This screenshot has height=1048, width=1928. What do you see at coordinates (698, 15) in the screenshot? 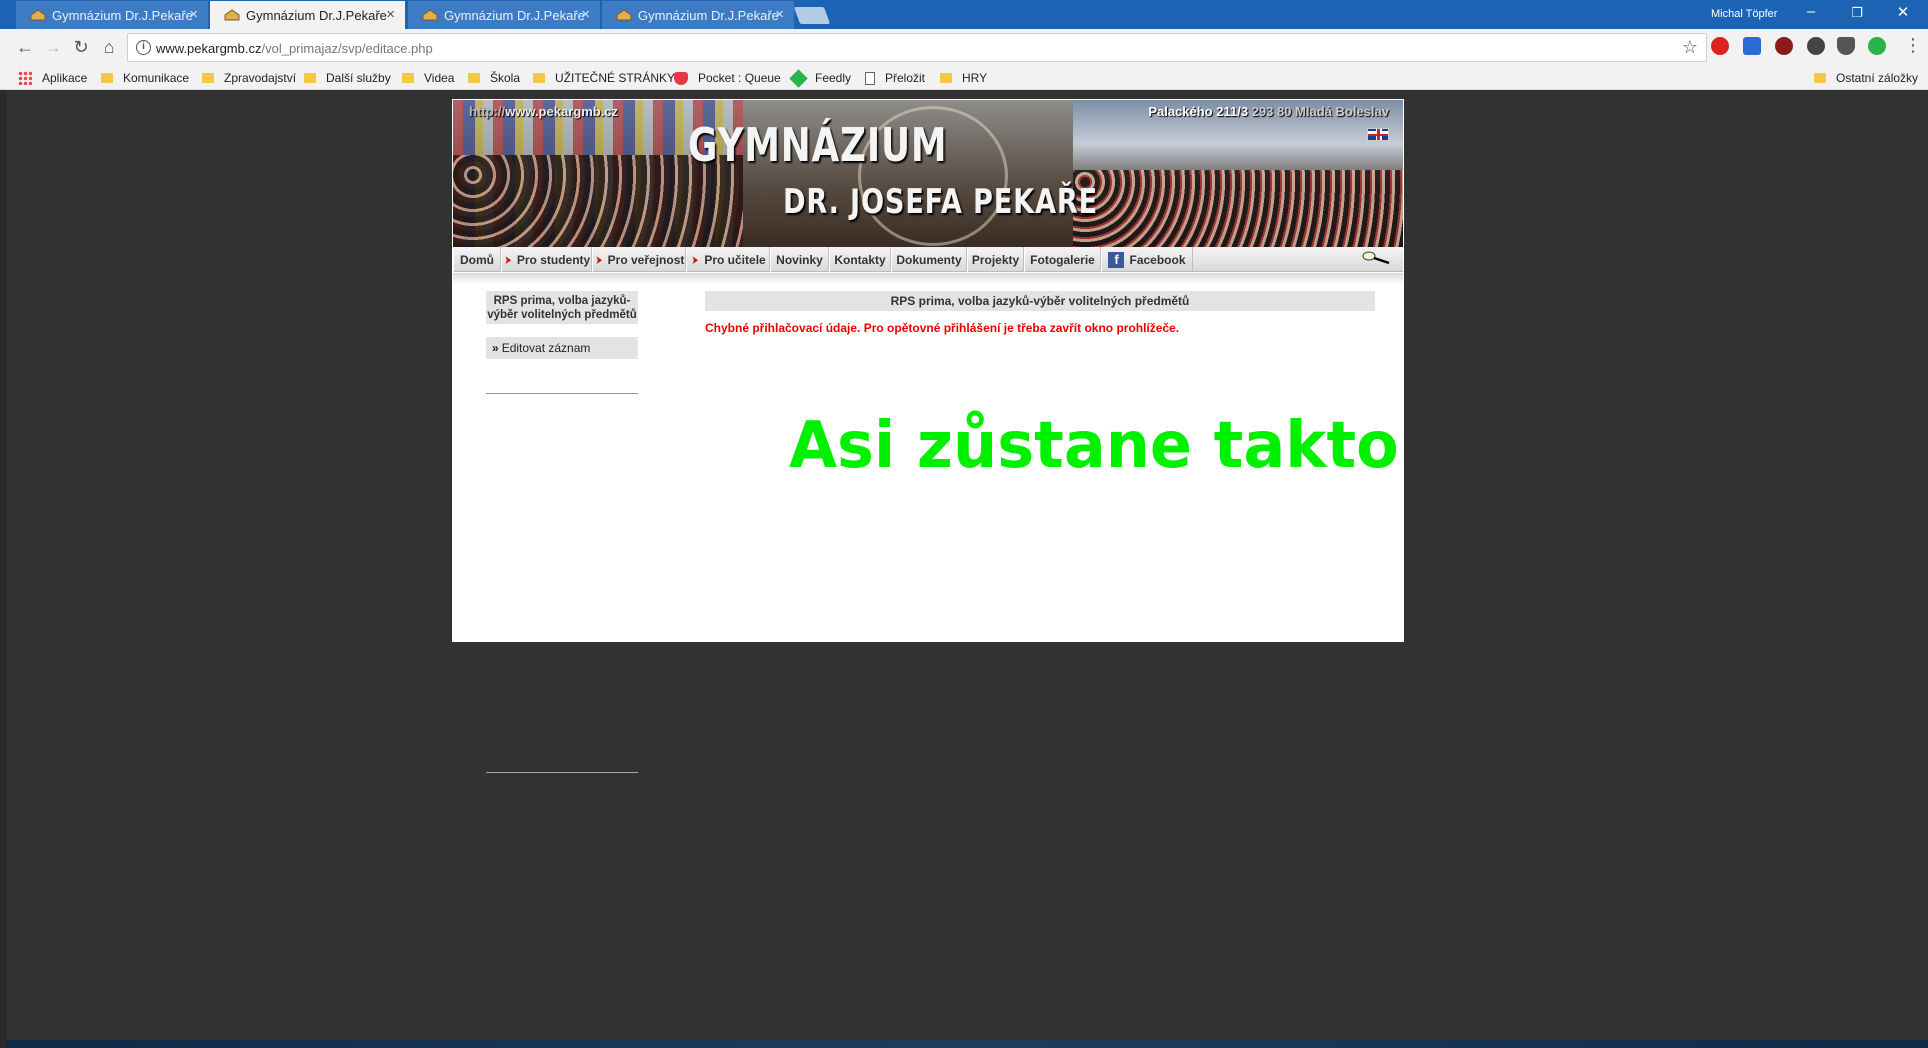
I see `tab-4: Gymnázium Dr.J.Pekaře ×` at bounding box center [698, 15].